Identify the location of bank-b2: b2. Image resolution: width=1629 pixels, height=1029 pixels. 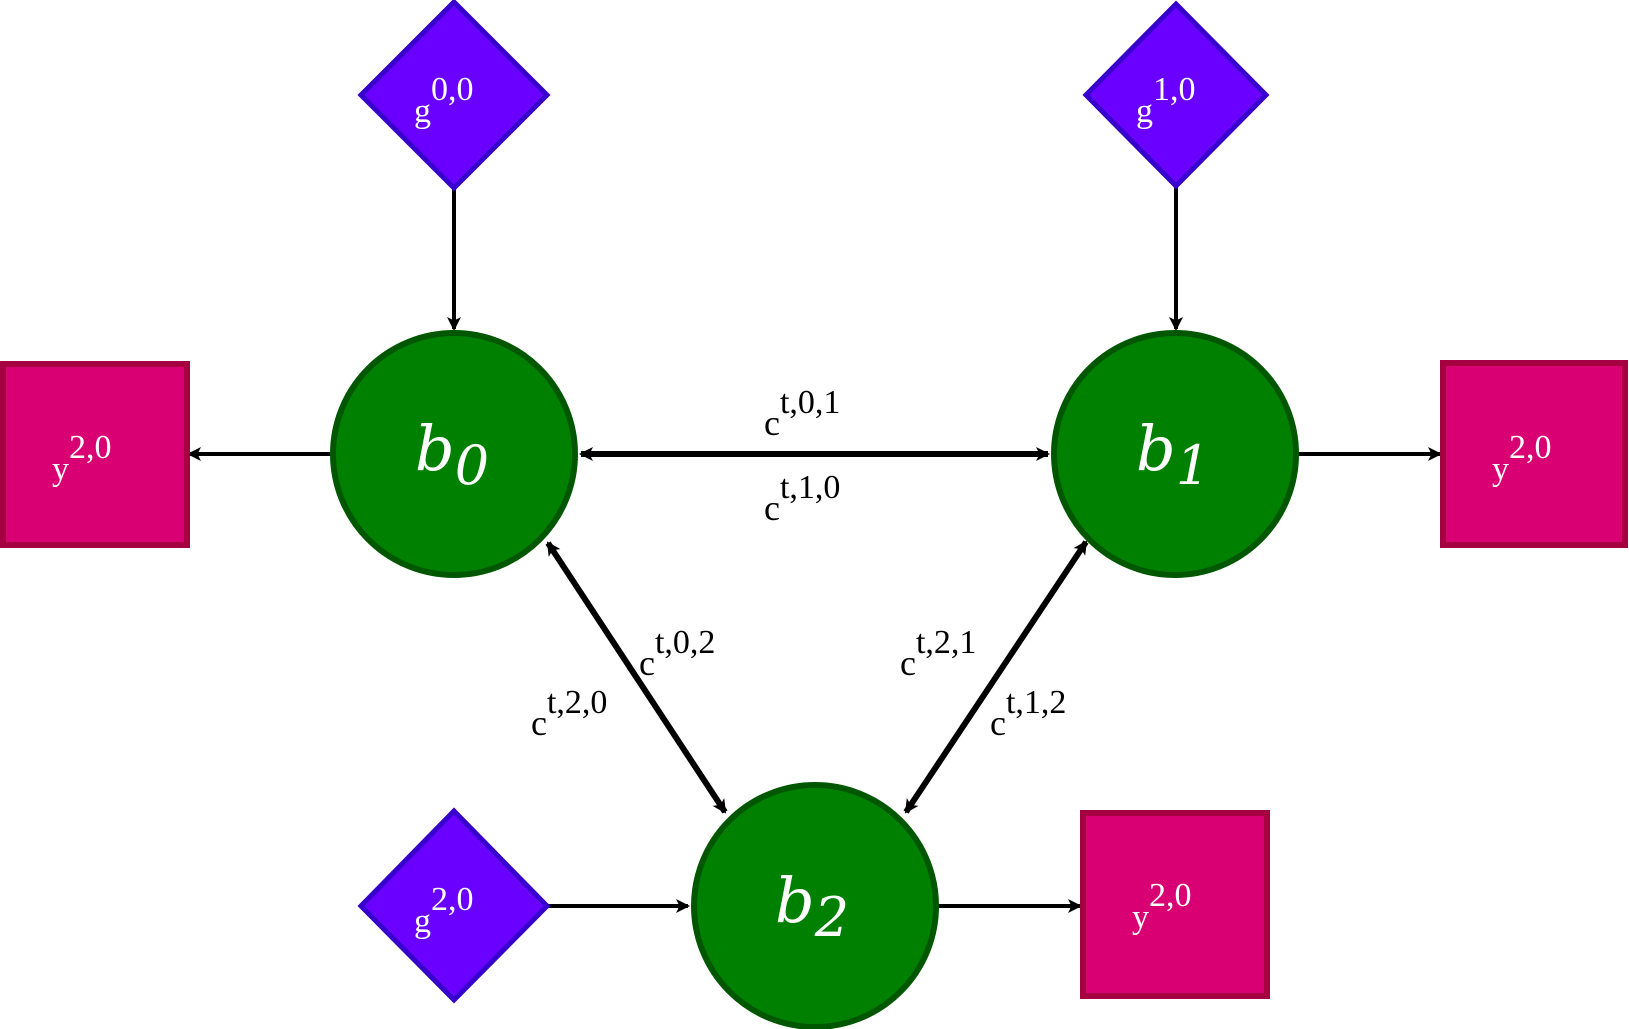
(815, 905).